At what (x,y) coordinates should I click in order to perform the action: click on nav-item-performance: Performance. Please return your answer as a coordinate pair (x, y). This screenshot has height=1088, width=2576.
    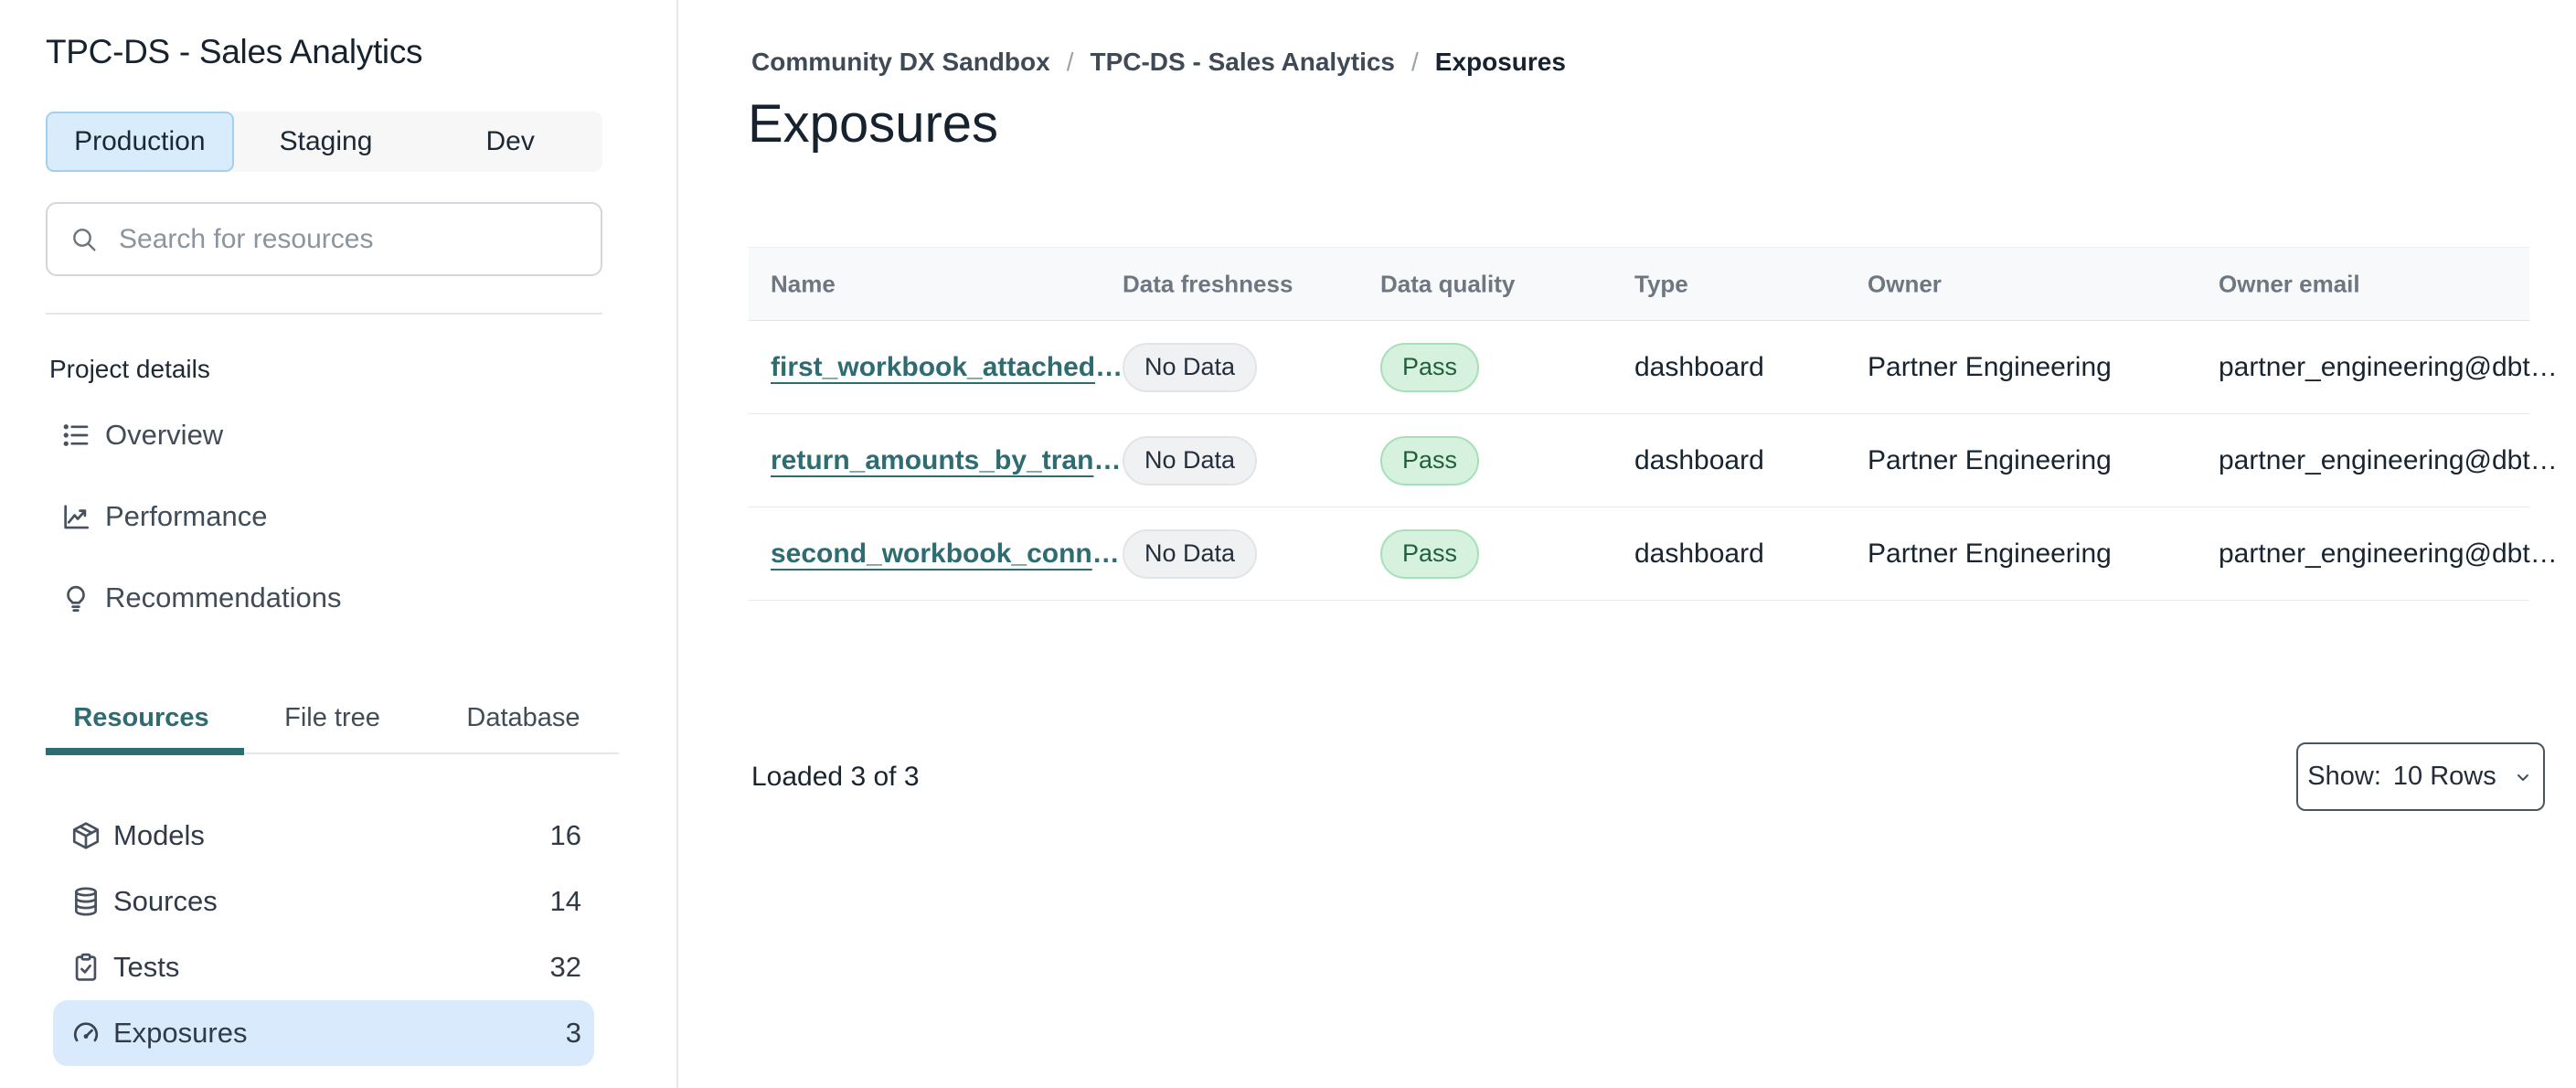
    Looking at the image, I should click on (324, 516).